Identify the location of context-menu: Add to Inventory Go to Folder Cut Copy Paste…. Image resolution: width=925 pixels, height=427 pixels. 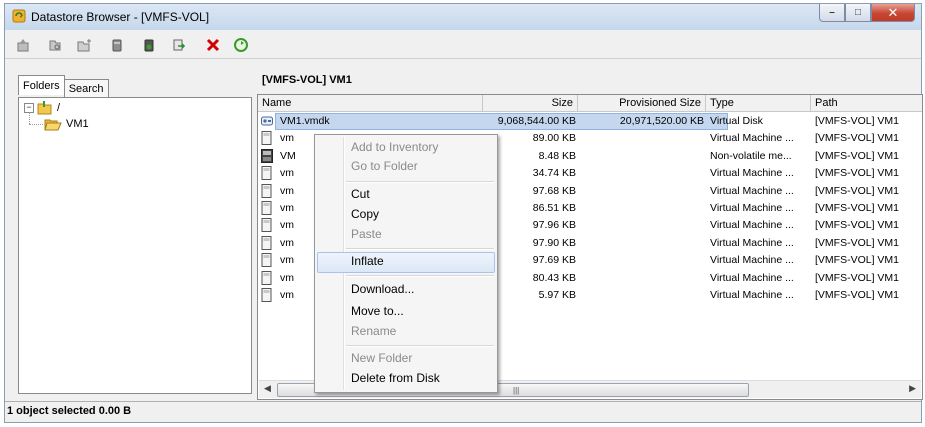
(406, 263).